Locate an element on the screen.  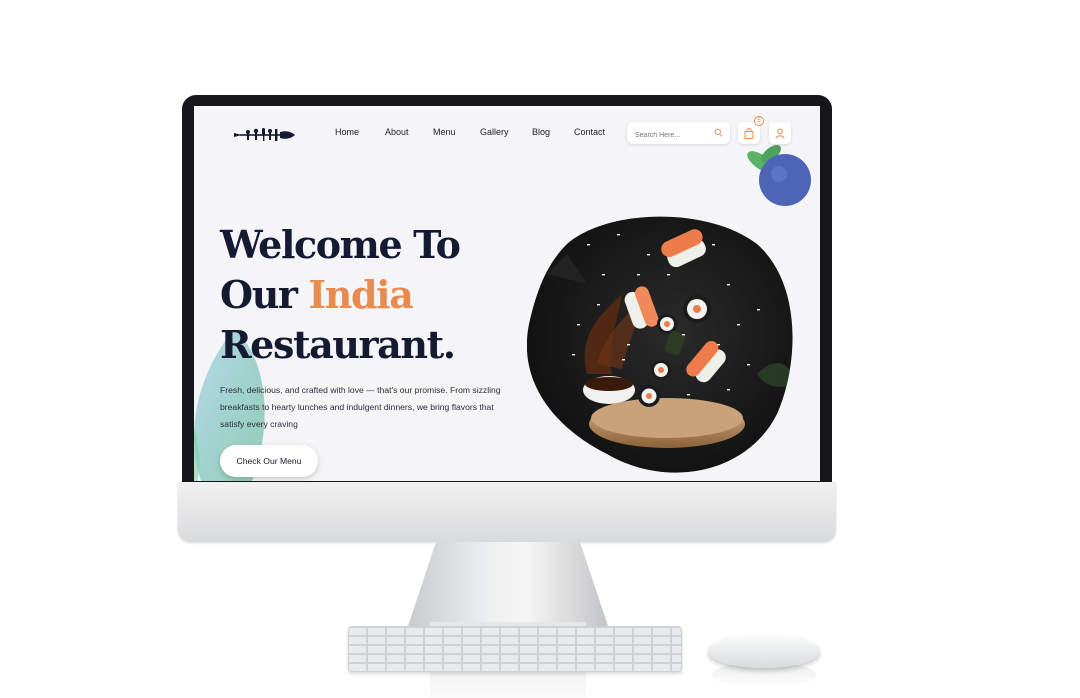
search-input is located at coordinates (671, 135).